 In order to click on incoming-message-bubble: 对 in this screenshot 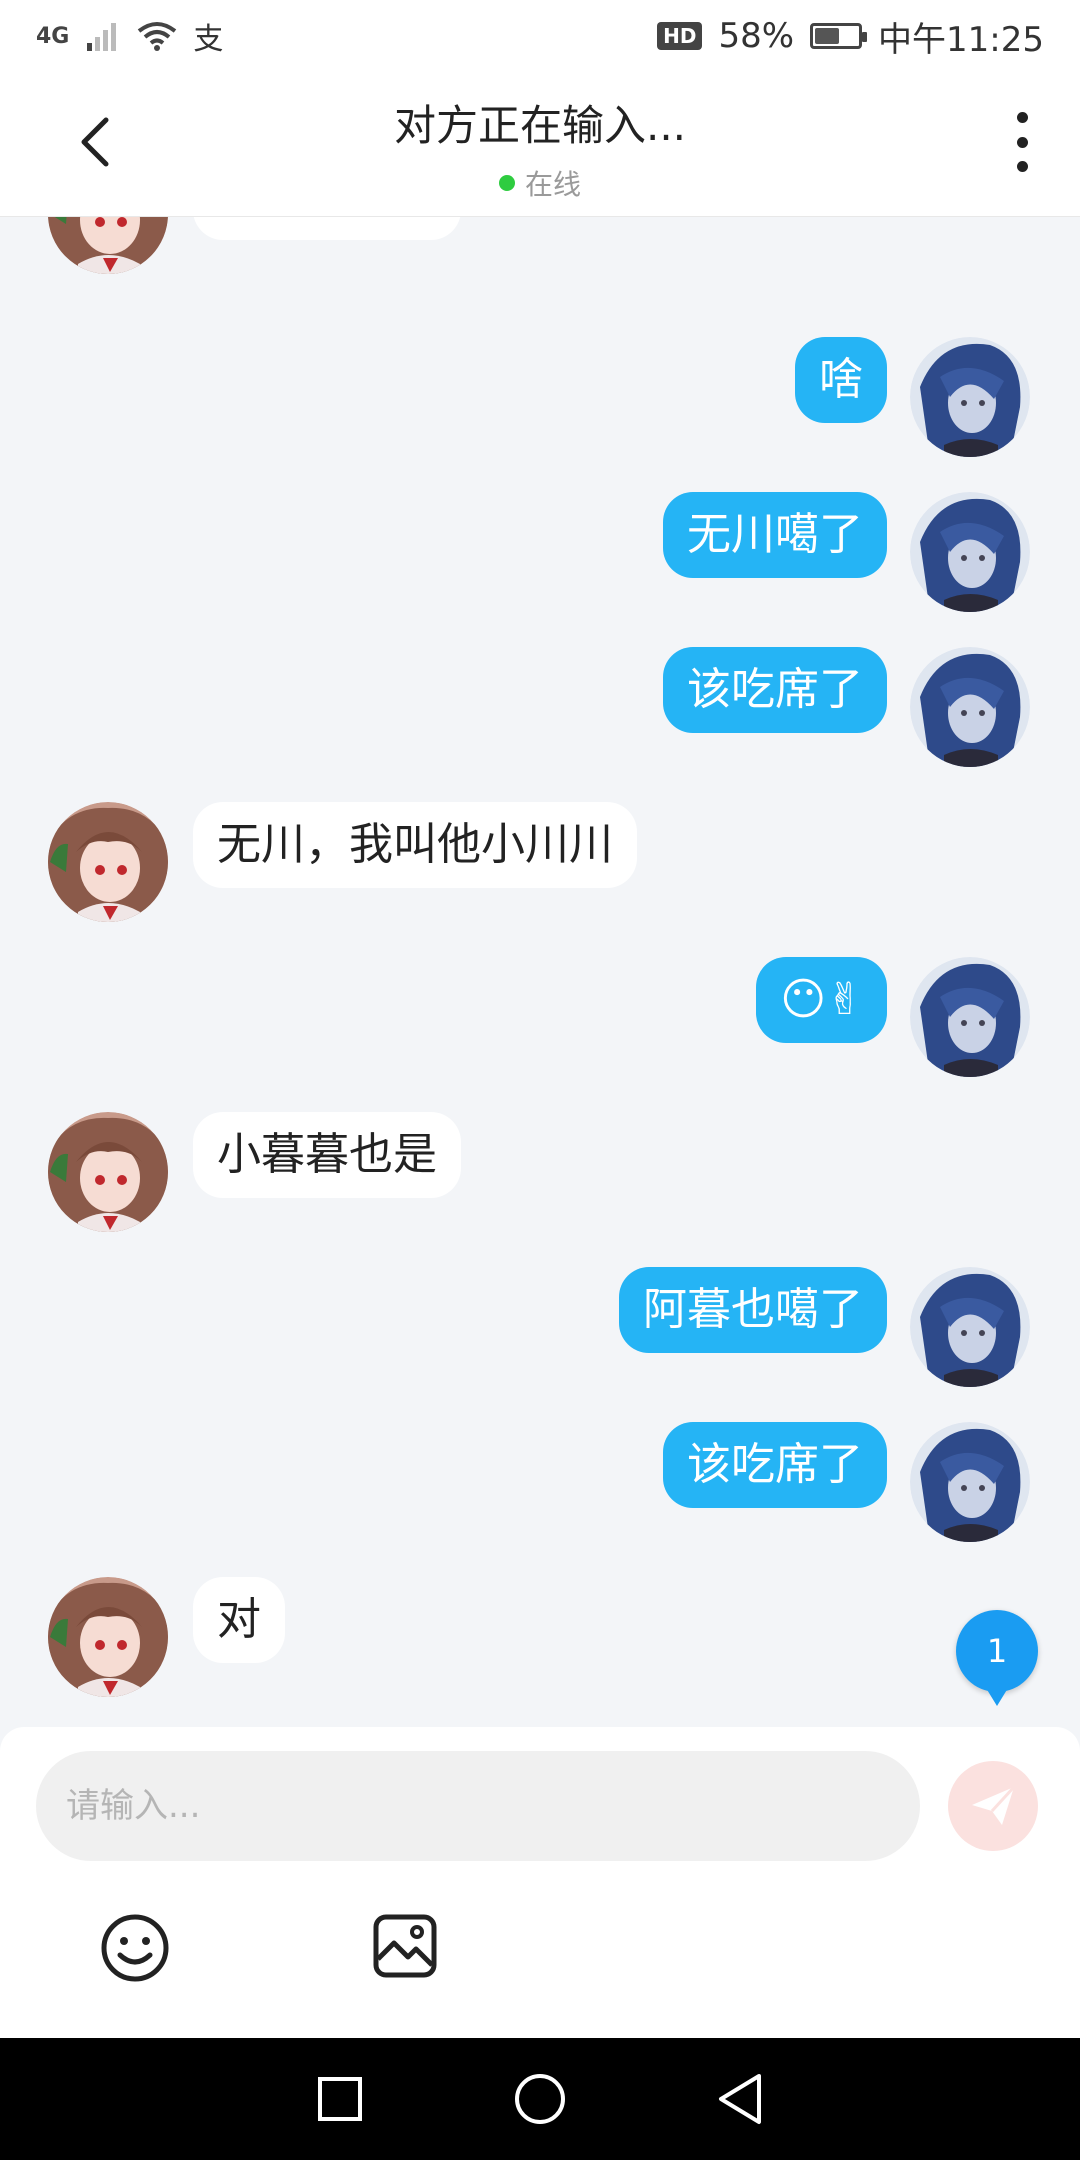, I will do `click(239, 1620)`.